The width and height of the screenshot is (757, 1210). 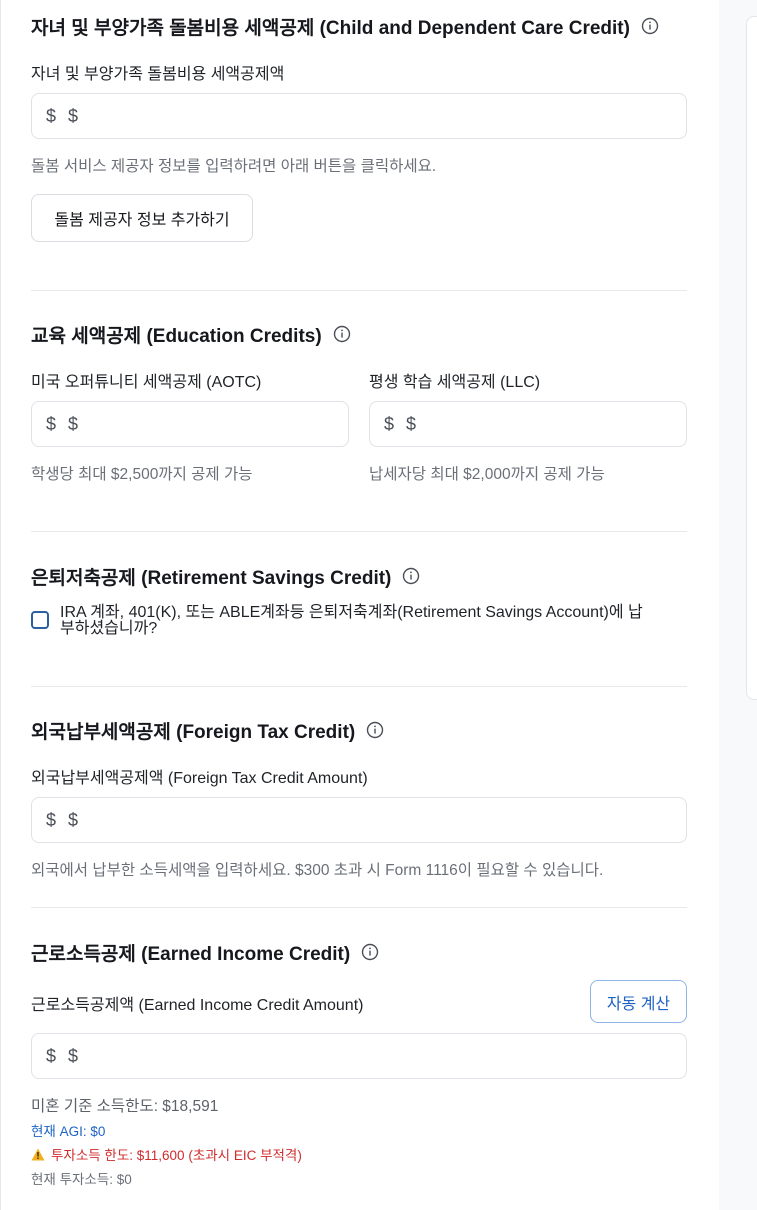 What do you see at coordinates (324, 820) in the screenshot?
I see `foreign-tax-amount-input` at bounding box center [324, 820].